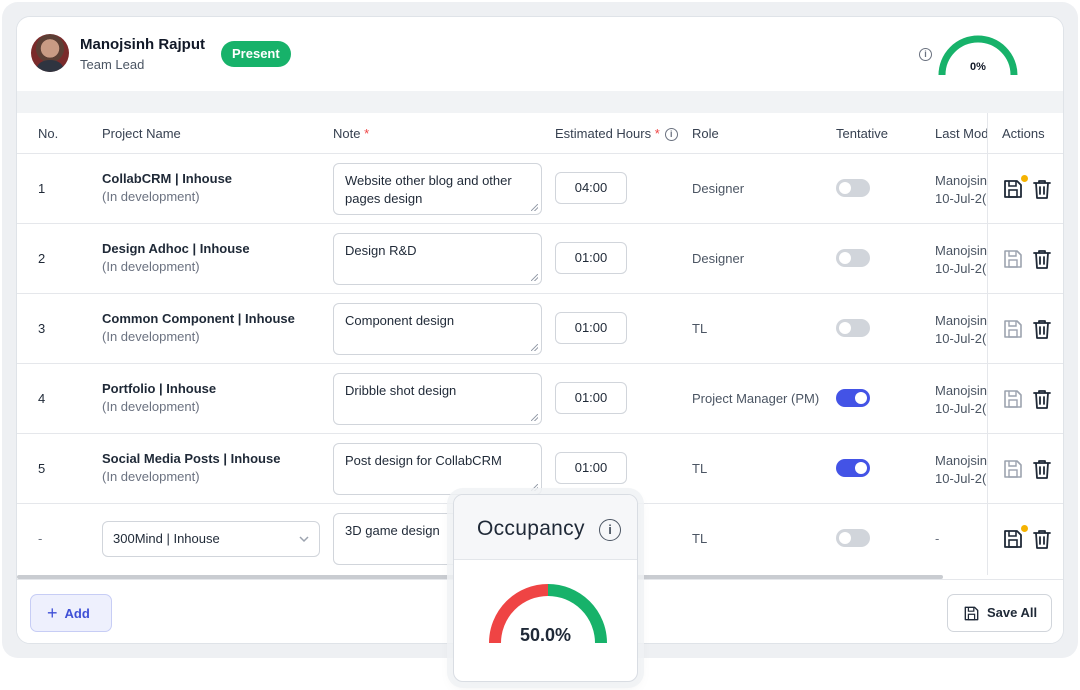  What do you see at coordinates (705, 133) in the screenshot?
I see `header-role: Role` at bounding box center [705, 133].